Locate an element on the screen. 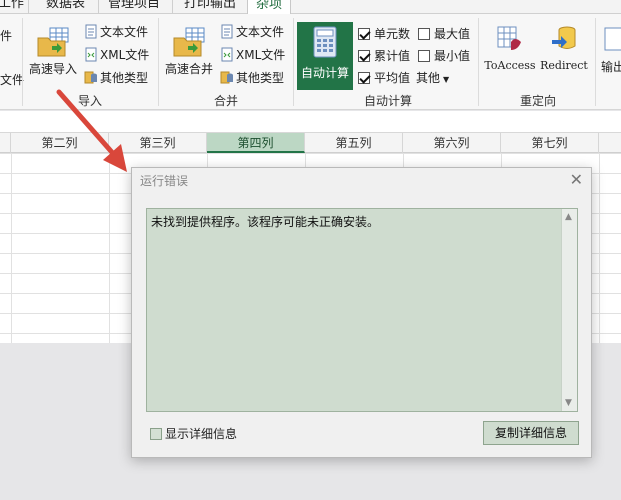 This screenshot has height=500, width=621. redirect-button: Redirect is located at coordinates (564, 48).